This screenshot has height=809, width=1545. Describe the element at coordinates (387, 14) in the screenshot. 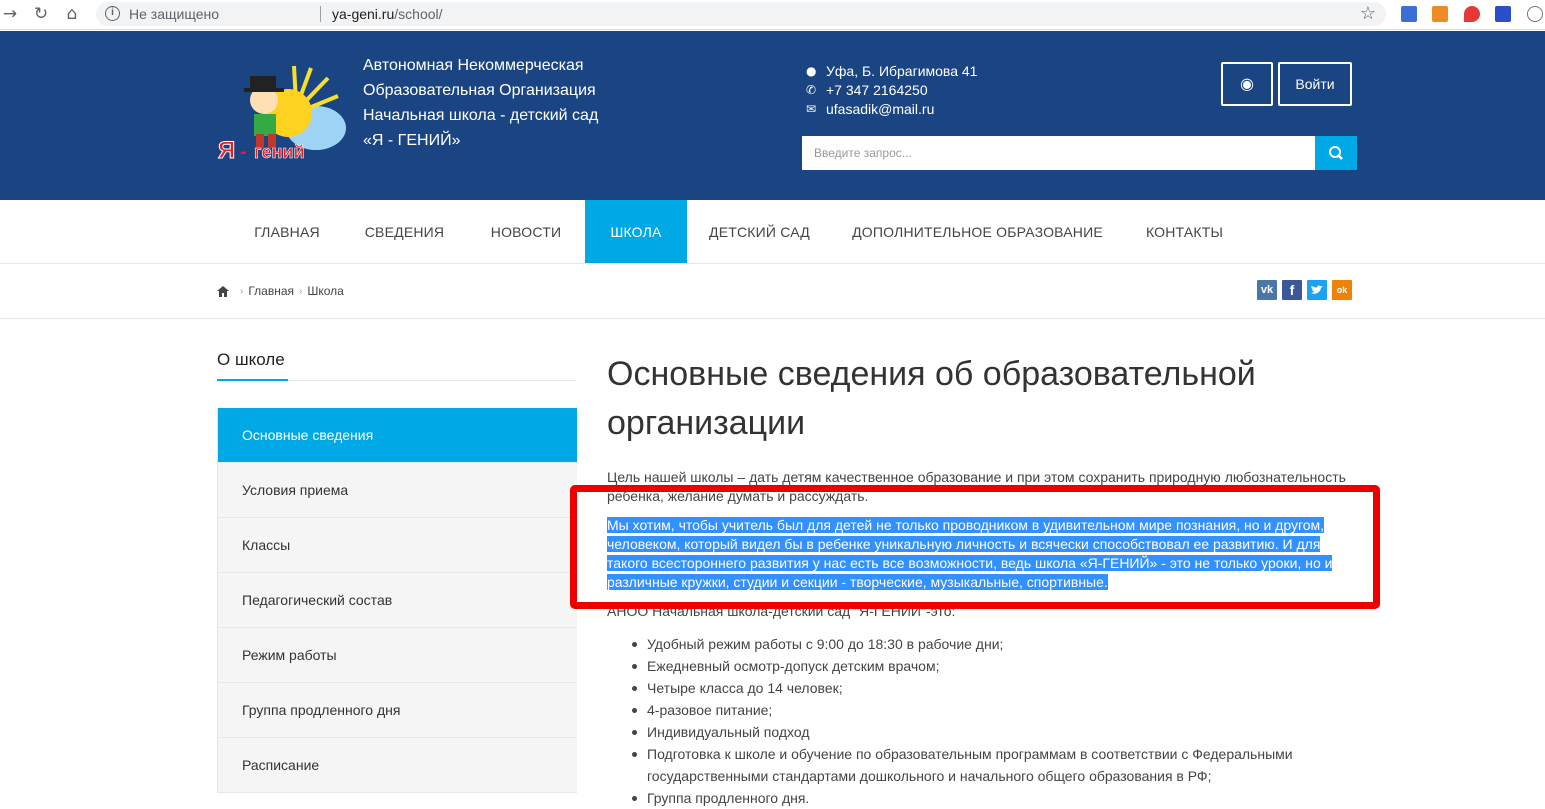

I see `url-text: ya-geni.ru/school/` at that location.